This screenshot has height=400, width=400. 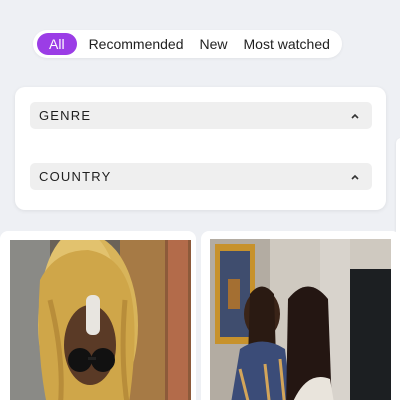 I want to click on tab-most-watched: Most watched, so click(x=287, y=44).